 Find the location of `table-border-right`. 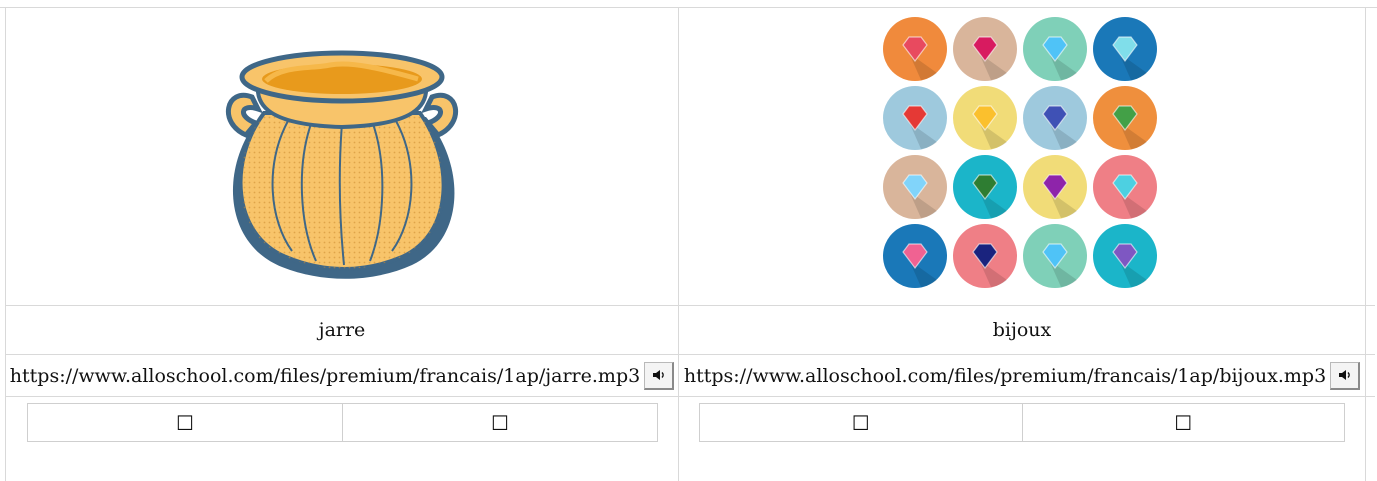

table-border-right is located at coordinates (1365, 244).